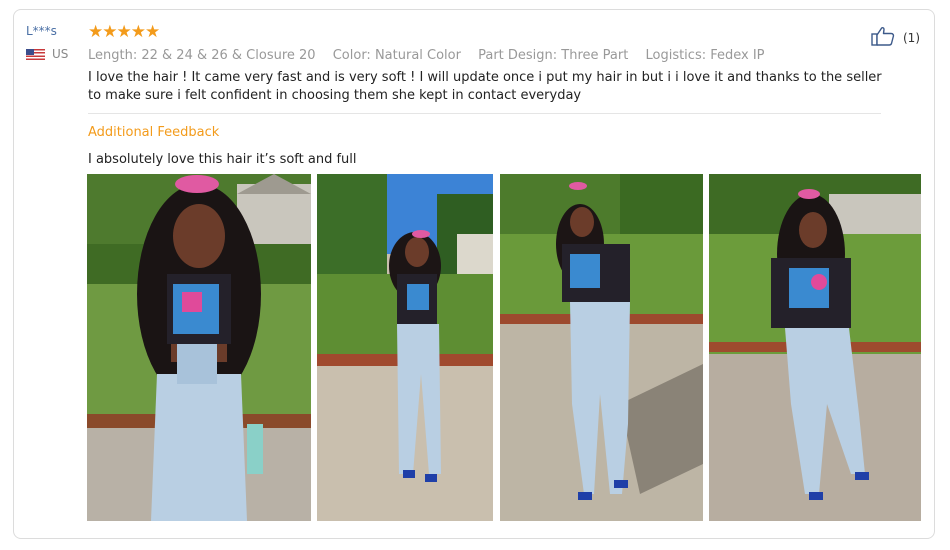 Image resolution: width=950 pixels, height=550 pixels. I want to click on attribute-logistics: Logistics: Fedex IP, so click(705, 55).